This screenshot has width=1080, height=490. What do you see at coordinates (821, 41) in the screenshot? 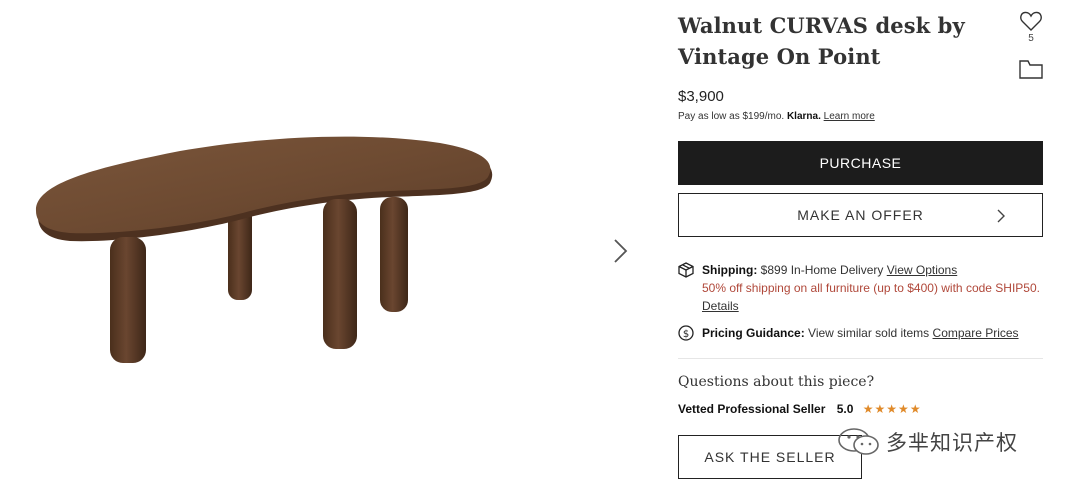
I see `product-title: Walnut CURVAS desk by Vintage On Point` at bounding box center [821, 41].